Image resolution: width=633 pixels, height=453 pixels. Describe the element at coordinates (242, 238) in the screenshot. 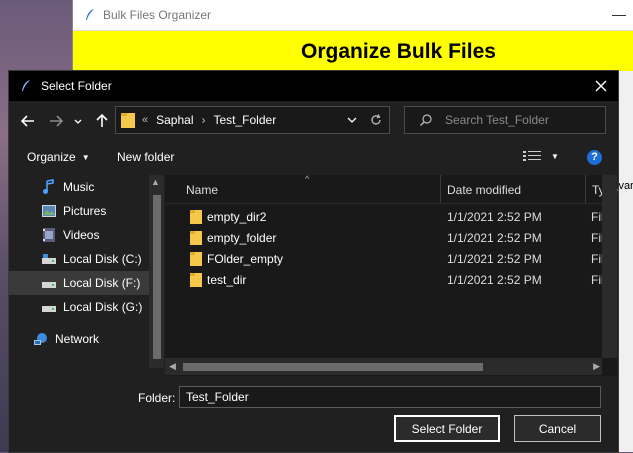

I see `file-name: empty_folder` at that location.